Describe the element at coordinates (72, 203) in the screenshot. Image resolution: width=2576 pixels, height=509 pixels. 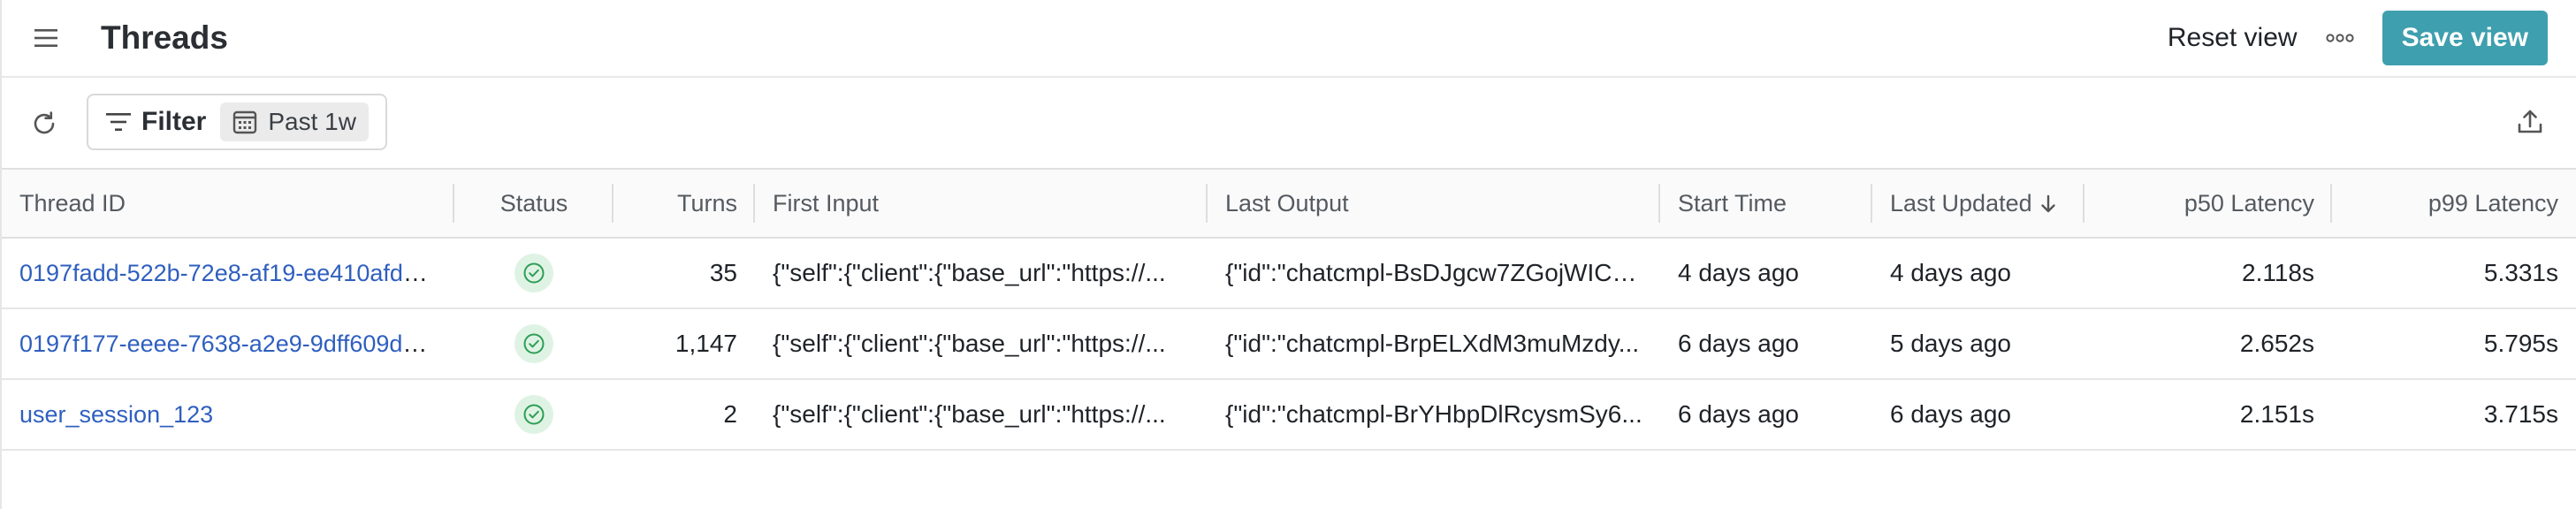
I see `column-header-label: Thread ID` at that location.